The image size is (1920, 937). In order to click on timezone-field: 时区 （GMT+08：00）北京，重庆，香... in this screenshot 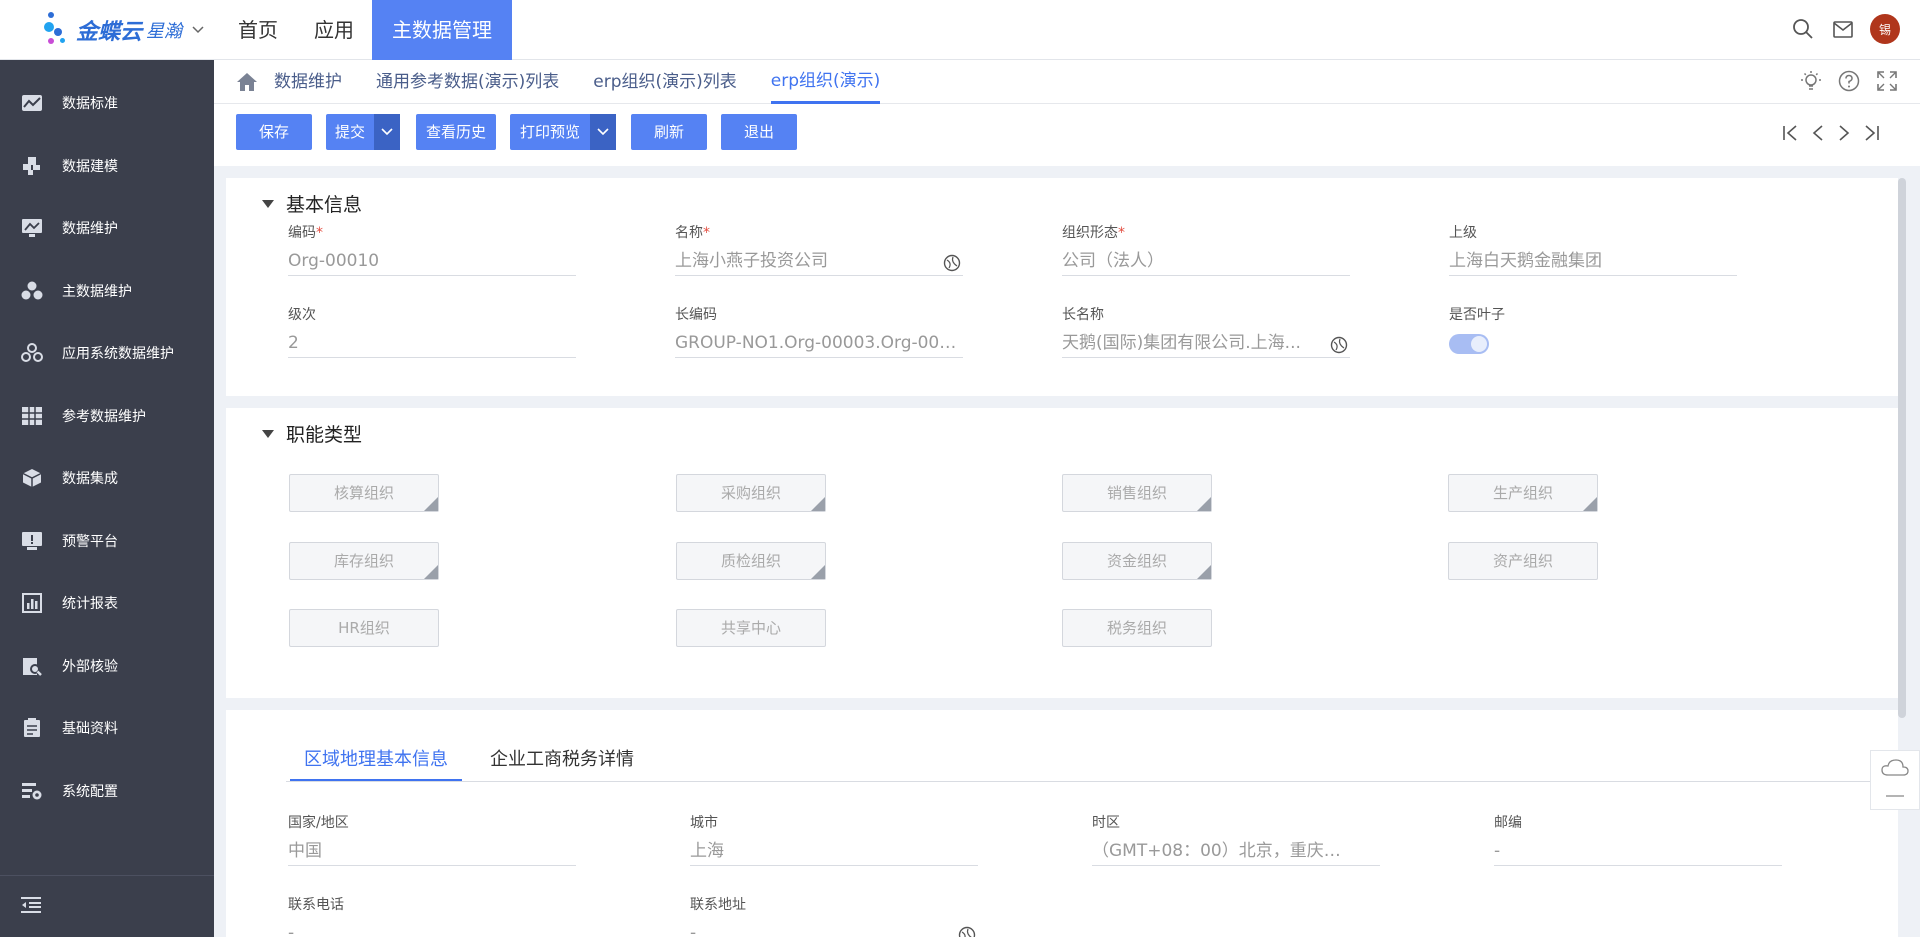, I will do `click(1236, 839)`.